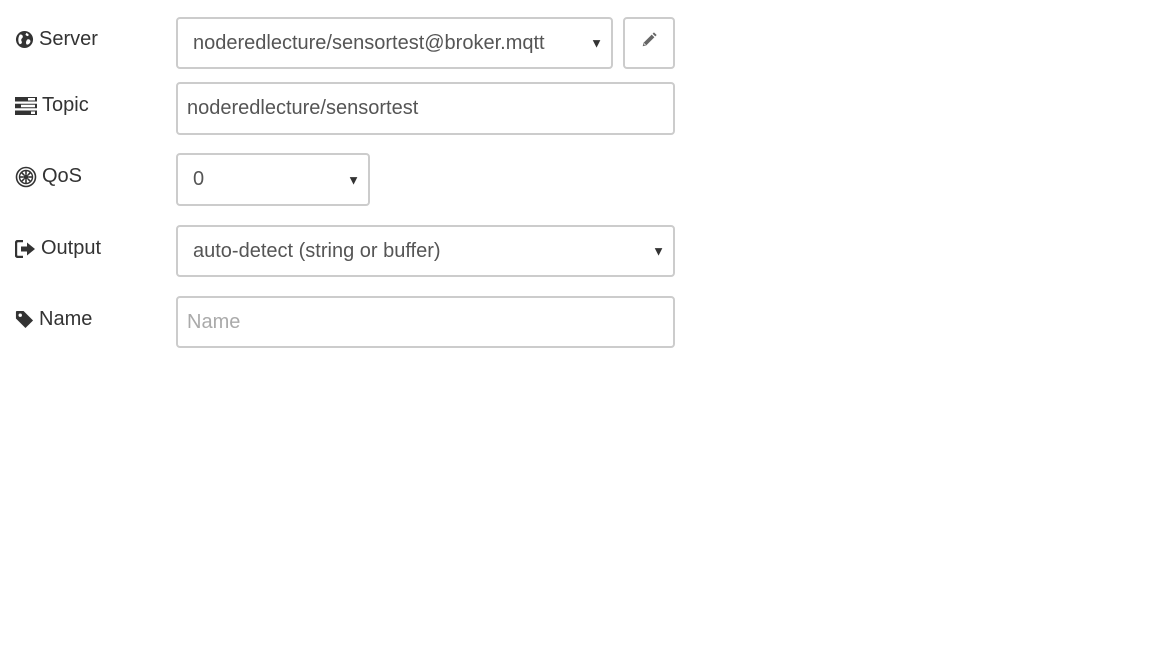  What do you see at coordinates (317, 250) in the screenshot?
I see `output-select-value: auto-detect (string or buffer)` at bounding box center [317, 250].